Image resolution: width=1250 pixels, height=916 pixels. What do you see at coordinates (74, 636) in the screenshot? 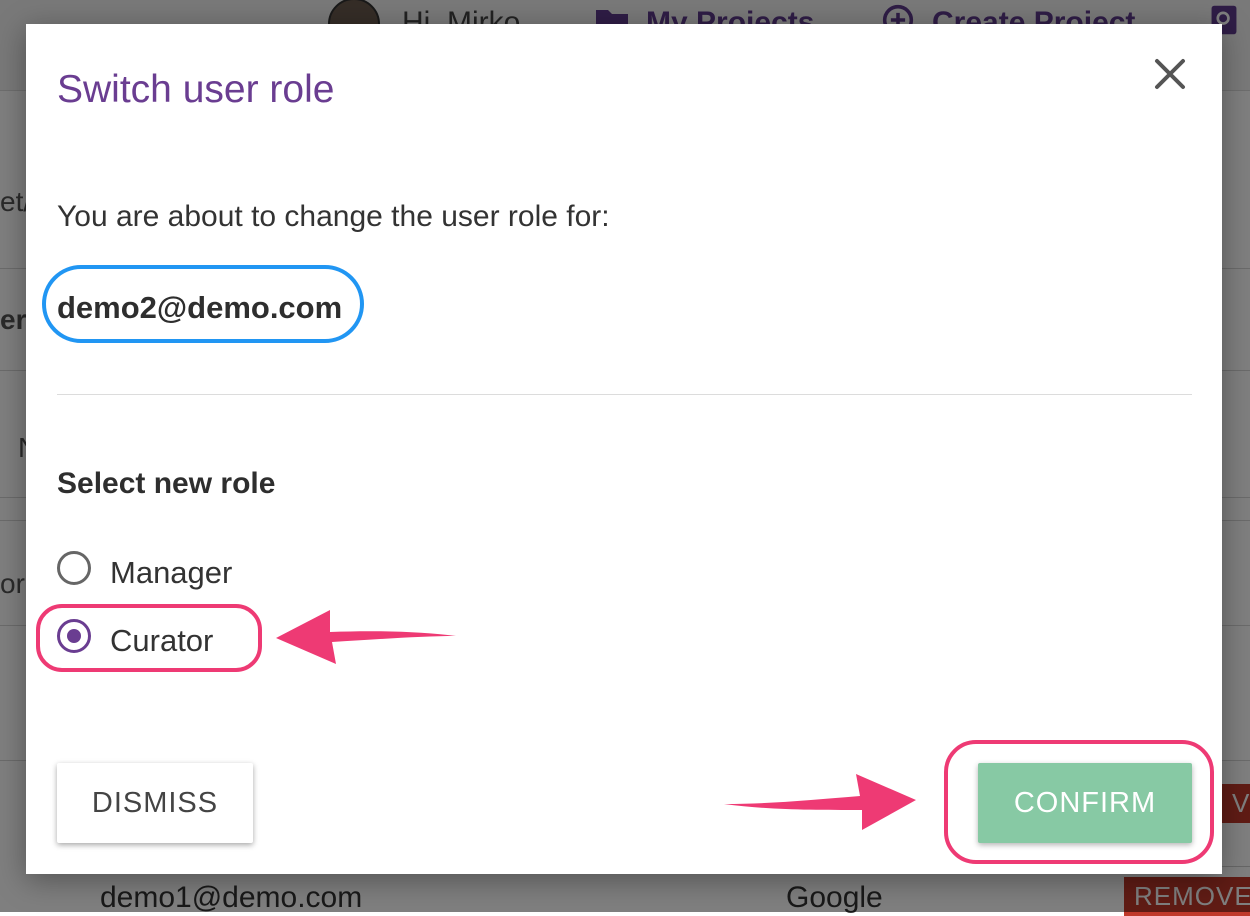
I see `radio-checked-icon` at bounding box center [74, 636].